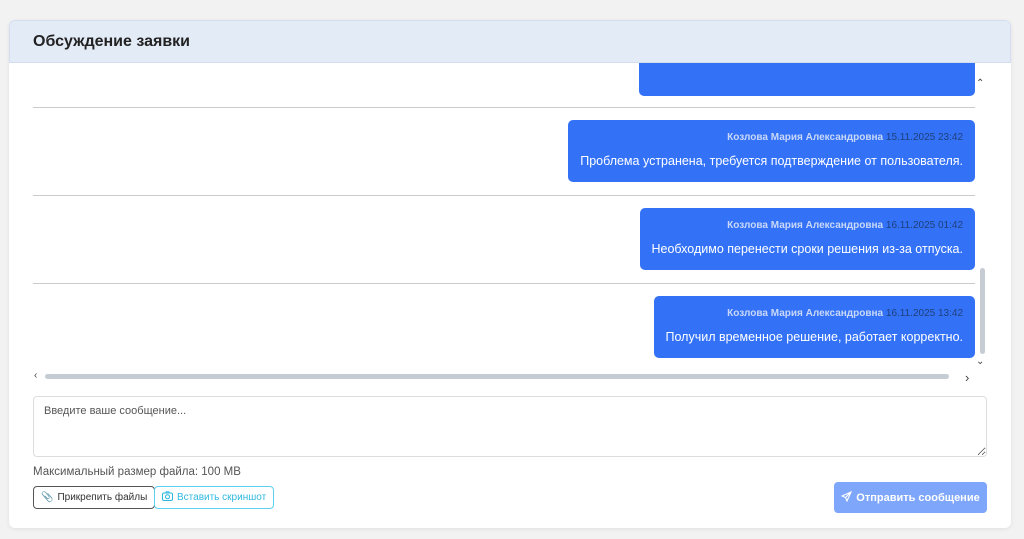  I want to click on send-icon, so click(846, 497).